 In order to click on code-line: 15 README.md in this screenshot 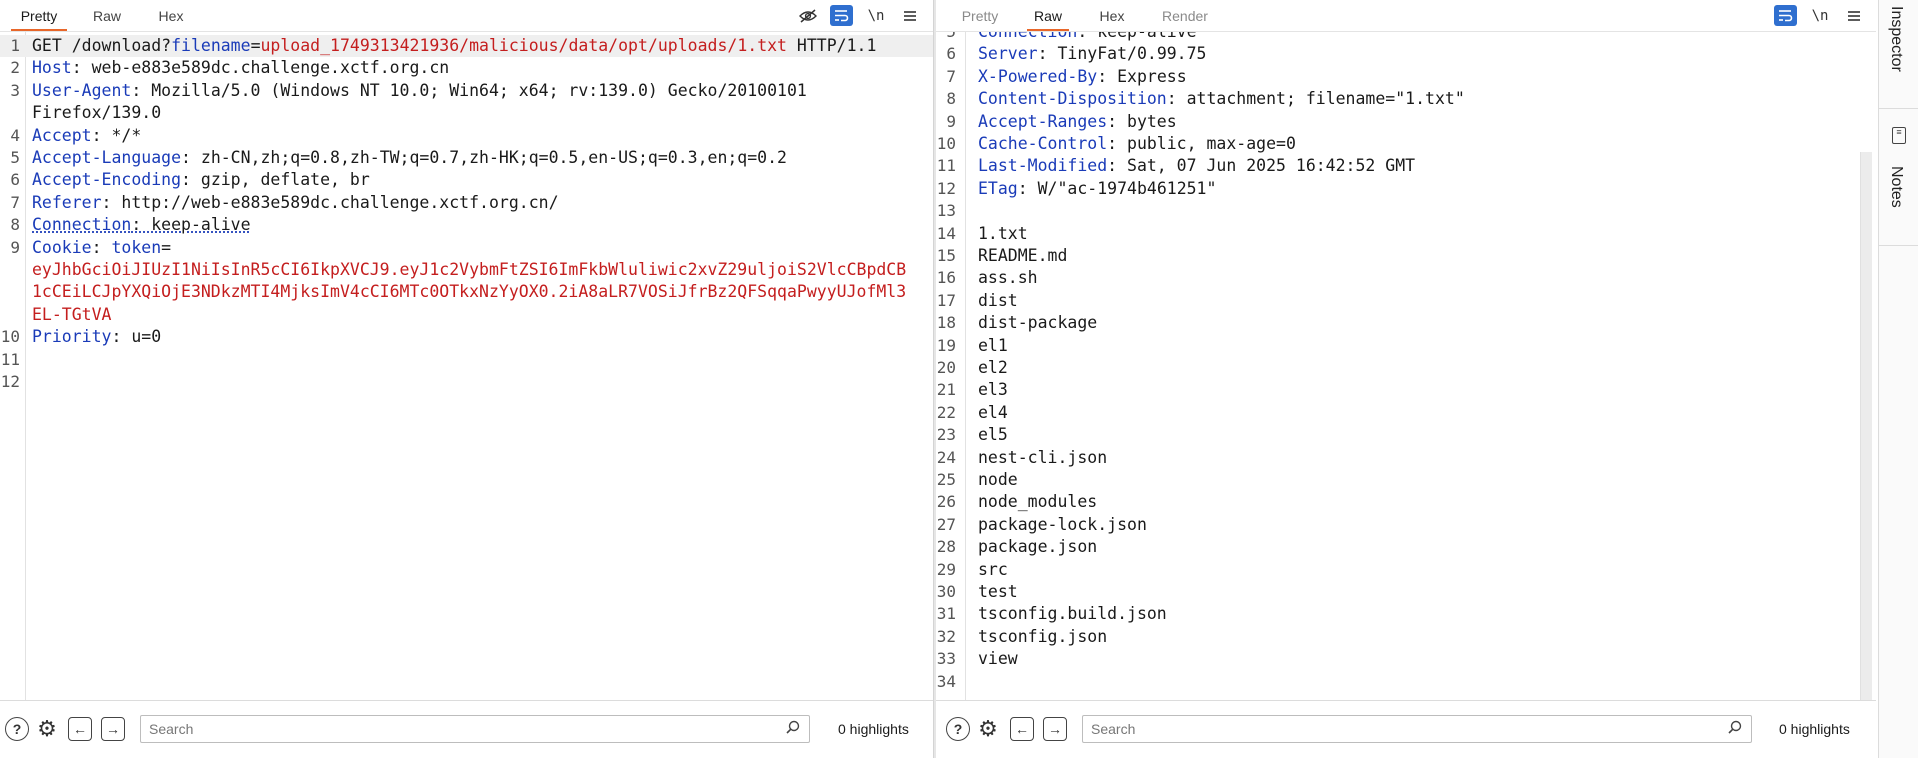, I will do `click(1406, 256)`.